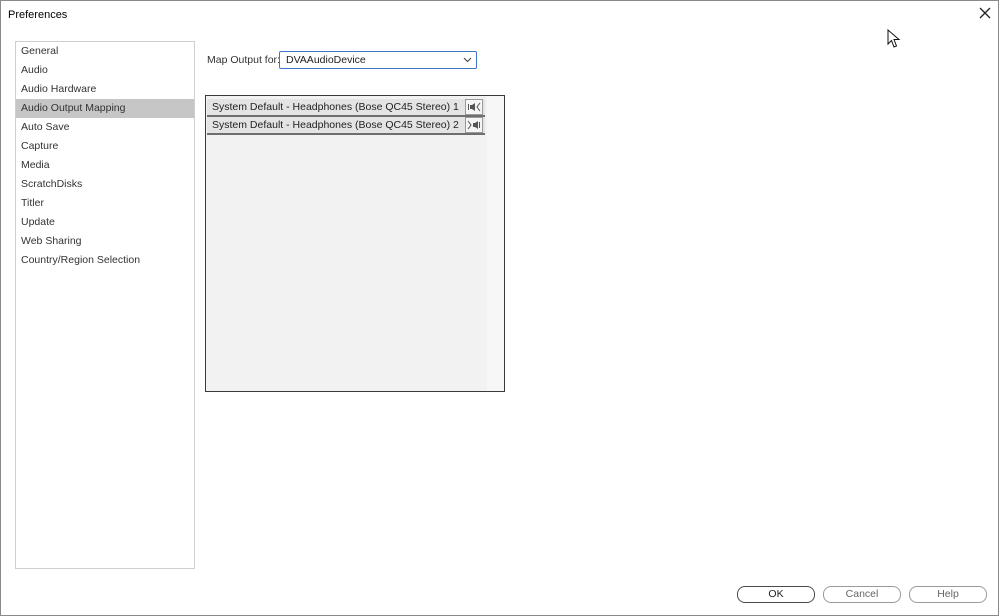 This screenshot has height=616, width=999. I want to click on sidebar-item-label: Audio Hardware, so click(59, 89).